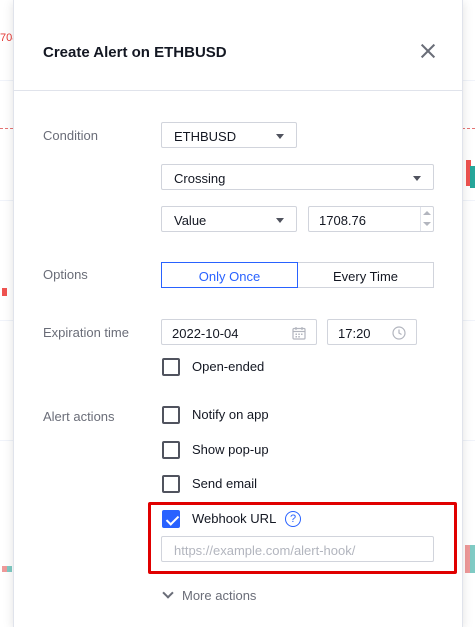 The width and height of the screenshot is (475, 627). What do you see at coordinates (200, 178) in the screenshot?
I see `operator-value: Crossing` at bounding box center [200, 178].